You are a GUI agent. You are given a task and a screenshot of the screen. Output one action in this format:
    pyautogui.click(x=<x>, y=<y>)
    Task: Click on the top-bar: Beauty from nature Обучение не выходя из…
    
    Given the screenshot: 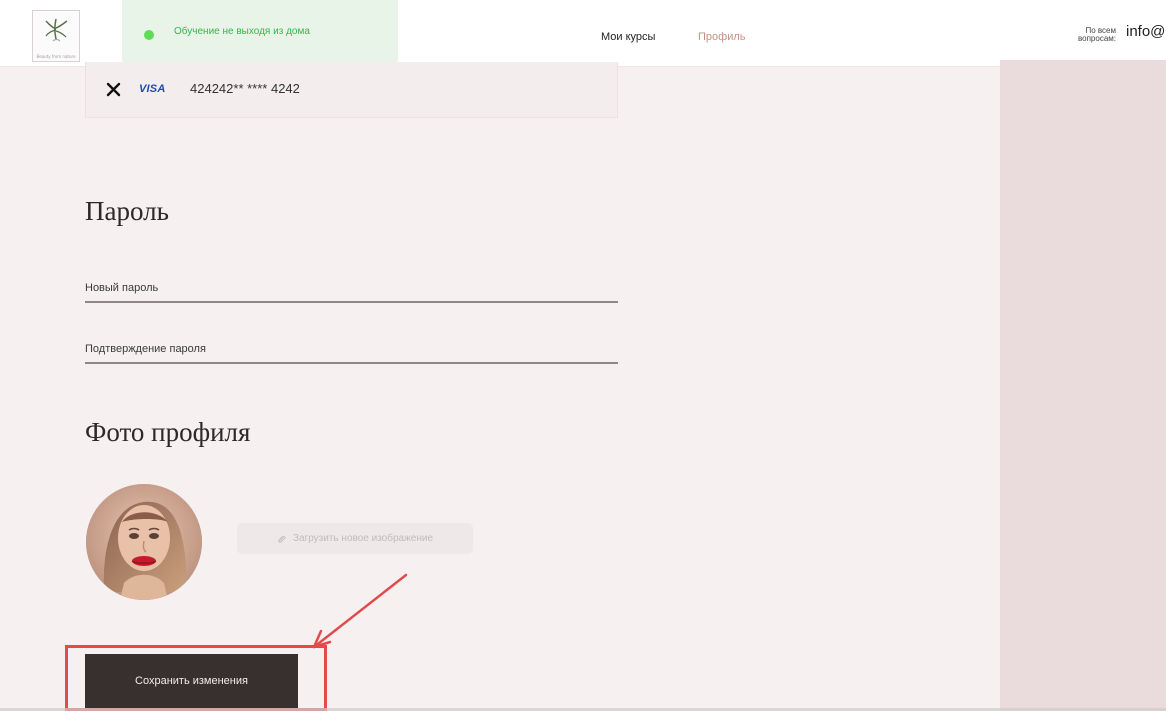 What is the action you would take?
    pyautogui.click(x=583, y=33)
    